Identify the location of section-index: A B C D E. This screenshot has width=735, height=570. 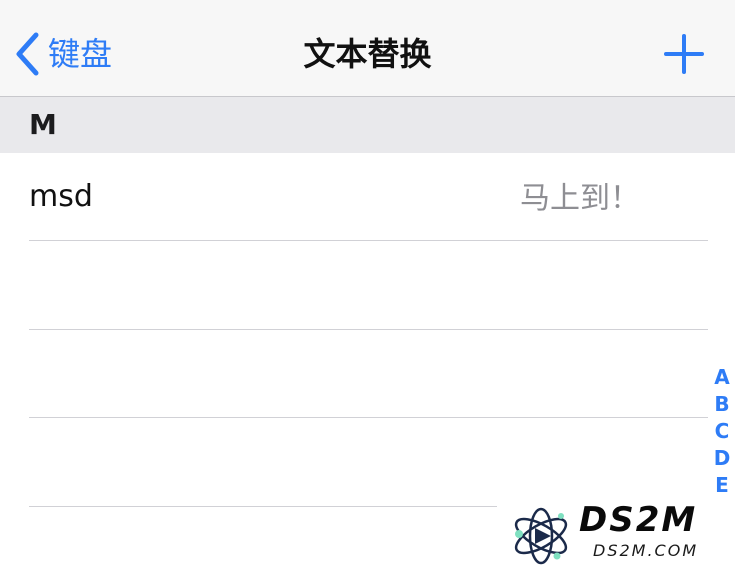
(721, 431).